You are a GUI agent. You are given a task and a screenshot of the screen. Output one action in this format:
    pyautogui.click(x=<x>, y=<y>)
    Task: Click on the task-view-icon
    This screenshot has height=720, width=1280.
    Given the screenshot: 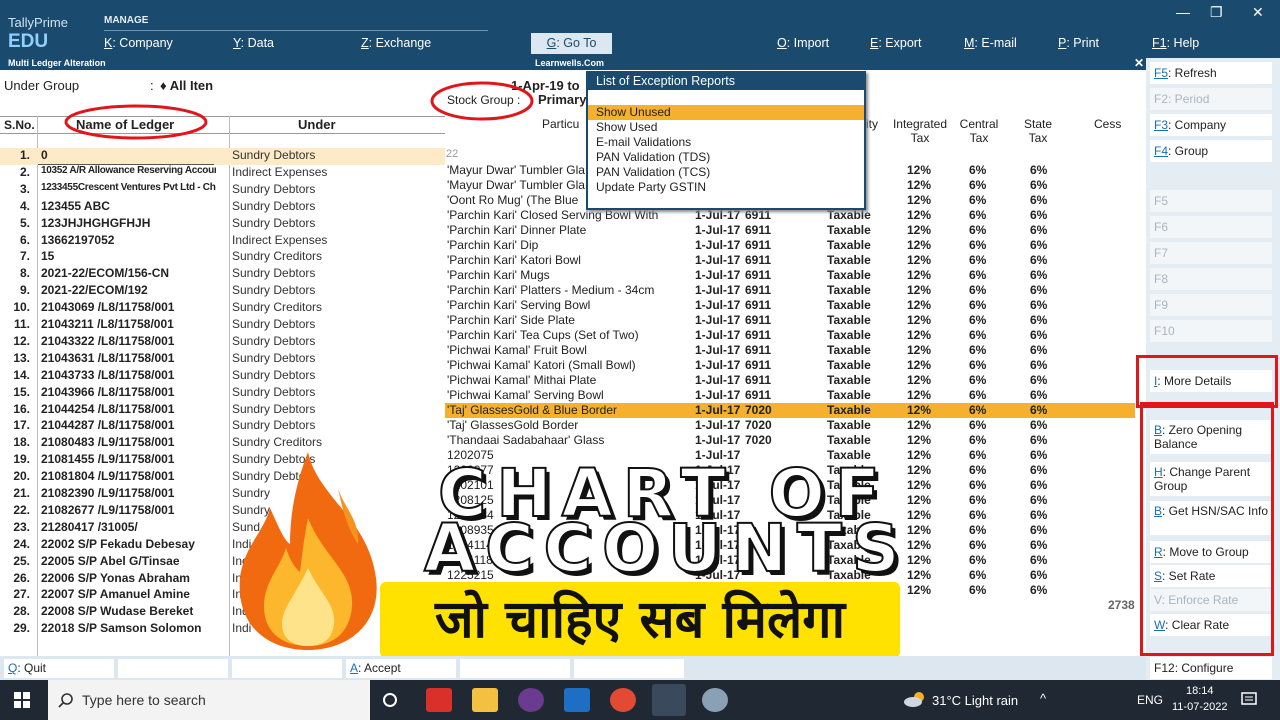 What is the action you would take?
    pyautogui.click(x=390, y=700)
    